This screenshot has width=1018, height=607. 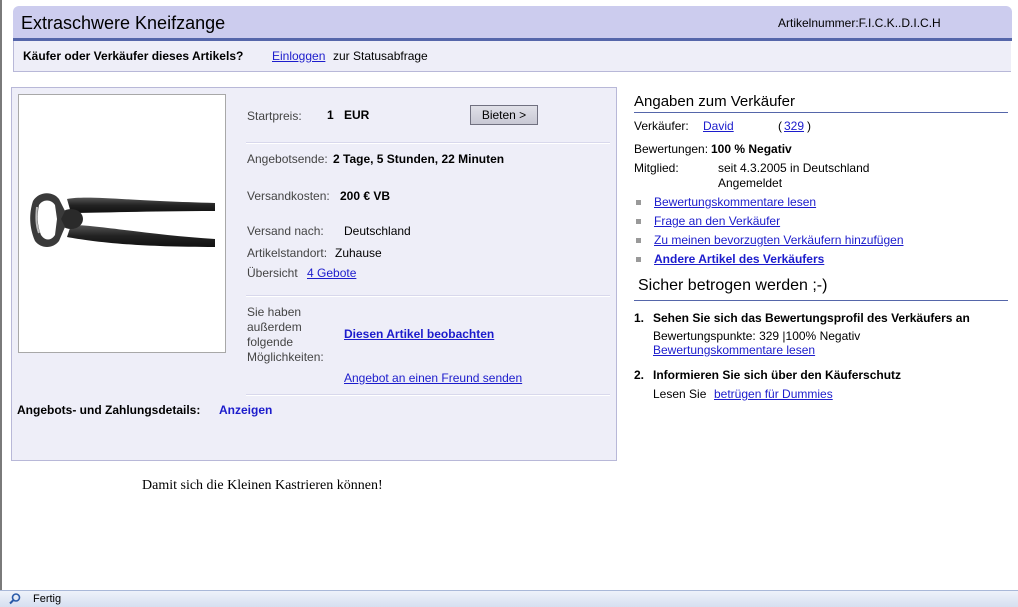 What do you see at coordinates (419, 159) in the screenshot?
I see `auction-end-value: 2 Tage, 5 Stunden, 22 Minuten` at bounding box center [419, 159].